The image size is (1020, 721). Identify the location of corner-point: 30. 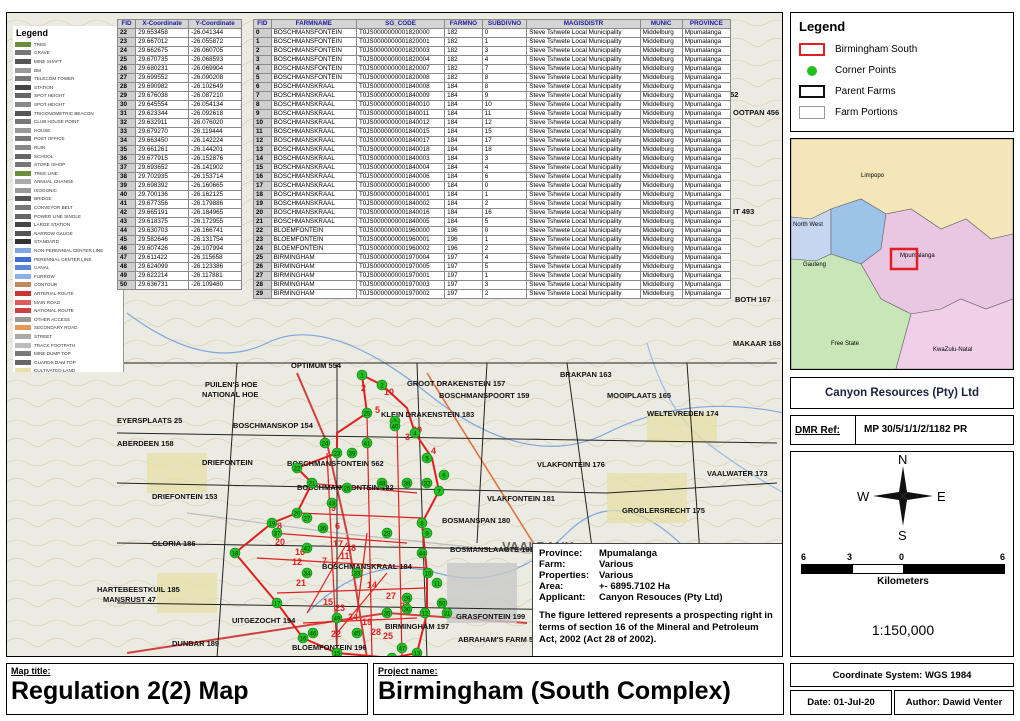
(407, 609).